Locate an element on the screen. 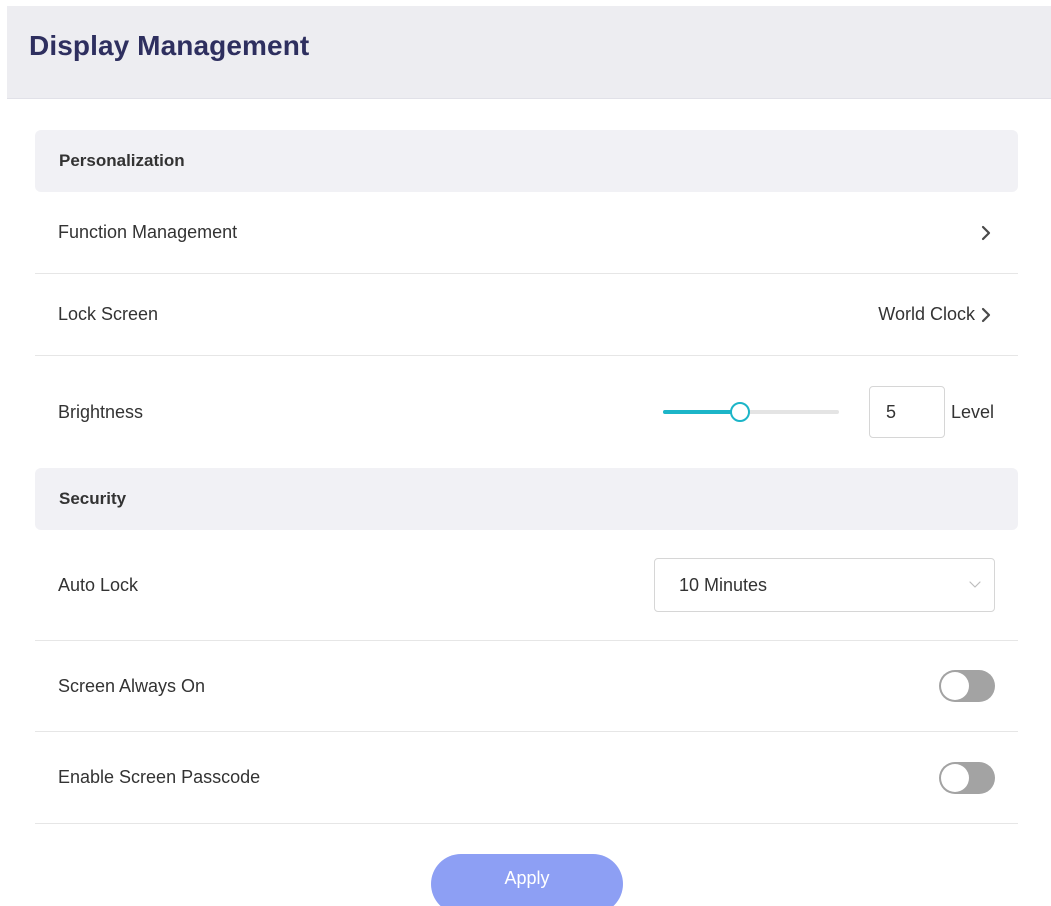  screen-always-on-toggle is located at coordinates (967, 686).